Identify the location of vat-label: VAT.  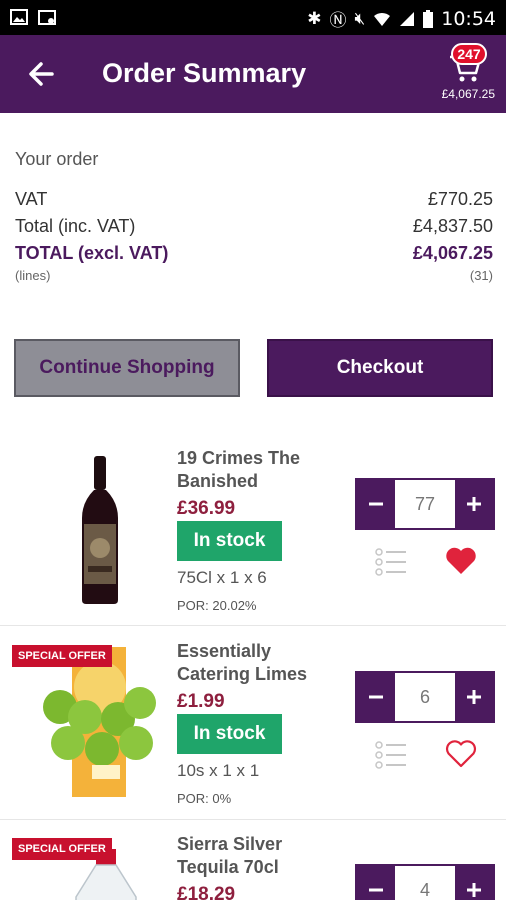
(31, 199).